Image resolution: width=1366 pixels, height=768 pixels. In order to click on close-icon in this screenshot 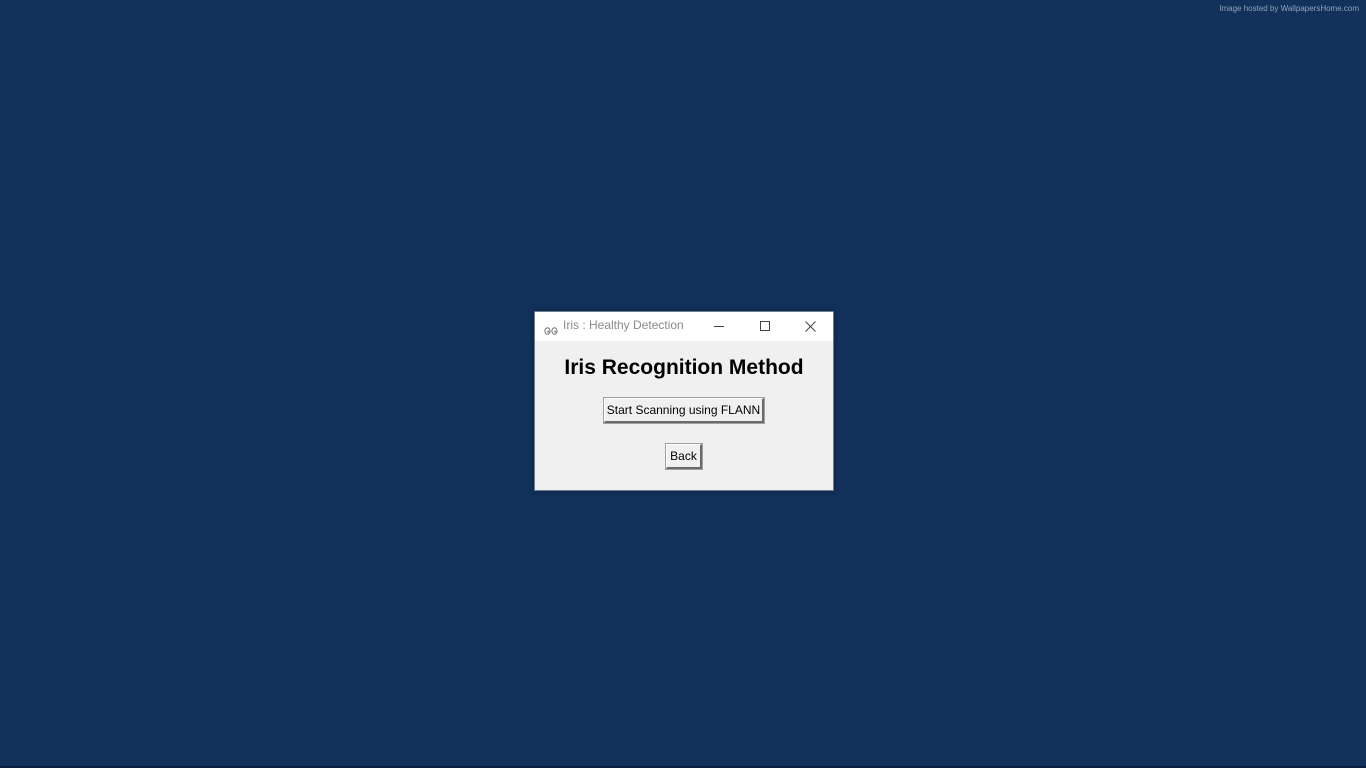, I will do `click(810, 326)`.